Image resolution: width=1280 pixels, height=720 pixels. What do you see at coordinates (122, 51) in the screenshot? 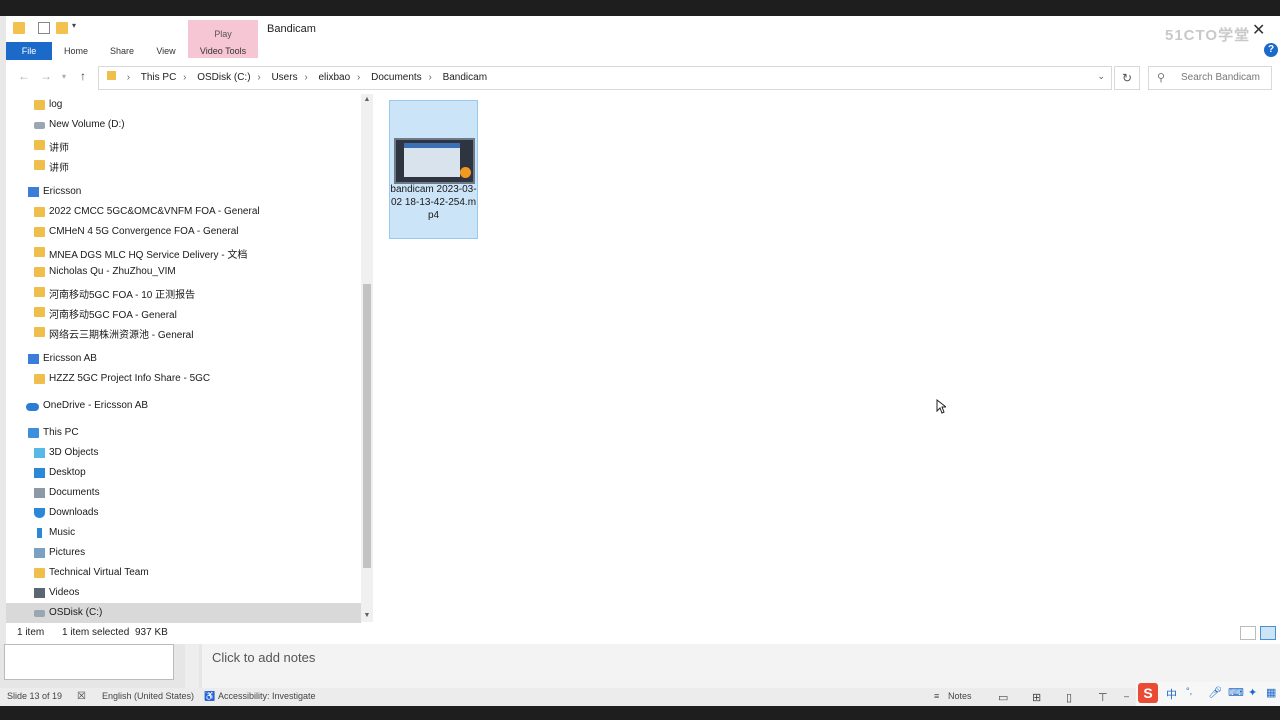
I see `tab-share: Share` at bounding box center [122, 51].